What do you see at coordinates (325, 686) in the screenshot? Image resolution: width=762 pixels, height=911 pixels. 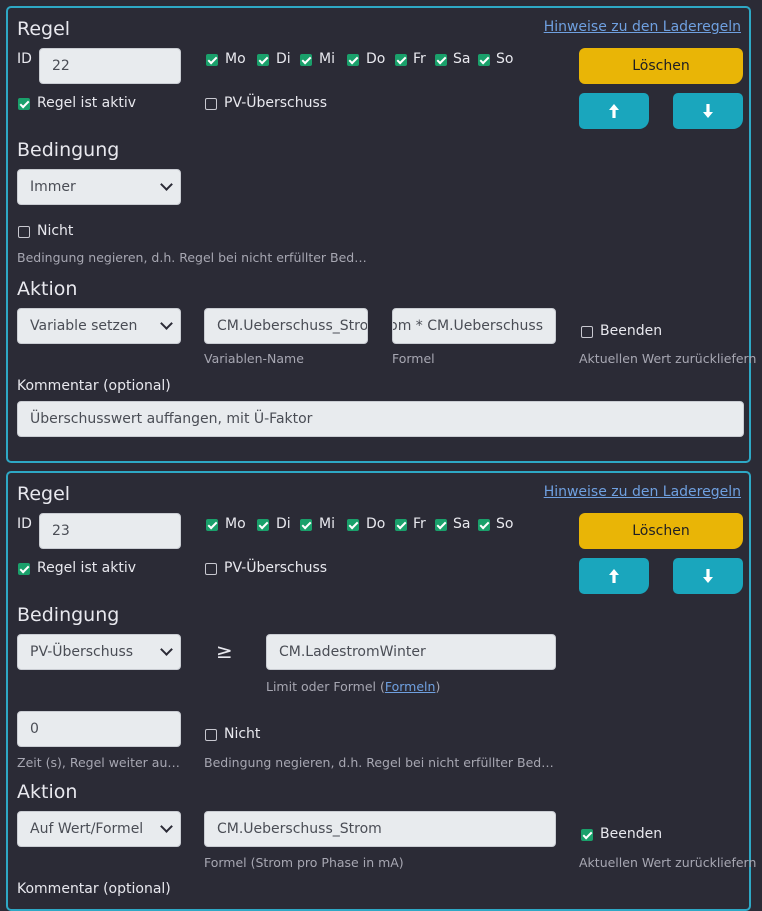 I see `limit-hint-text: Limit oder Formel (` at bounding box center [325, 686].